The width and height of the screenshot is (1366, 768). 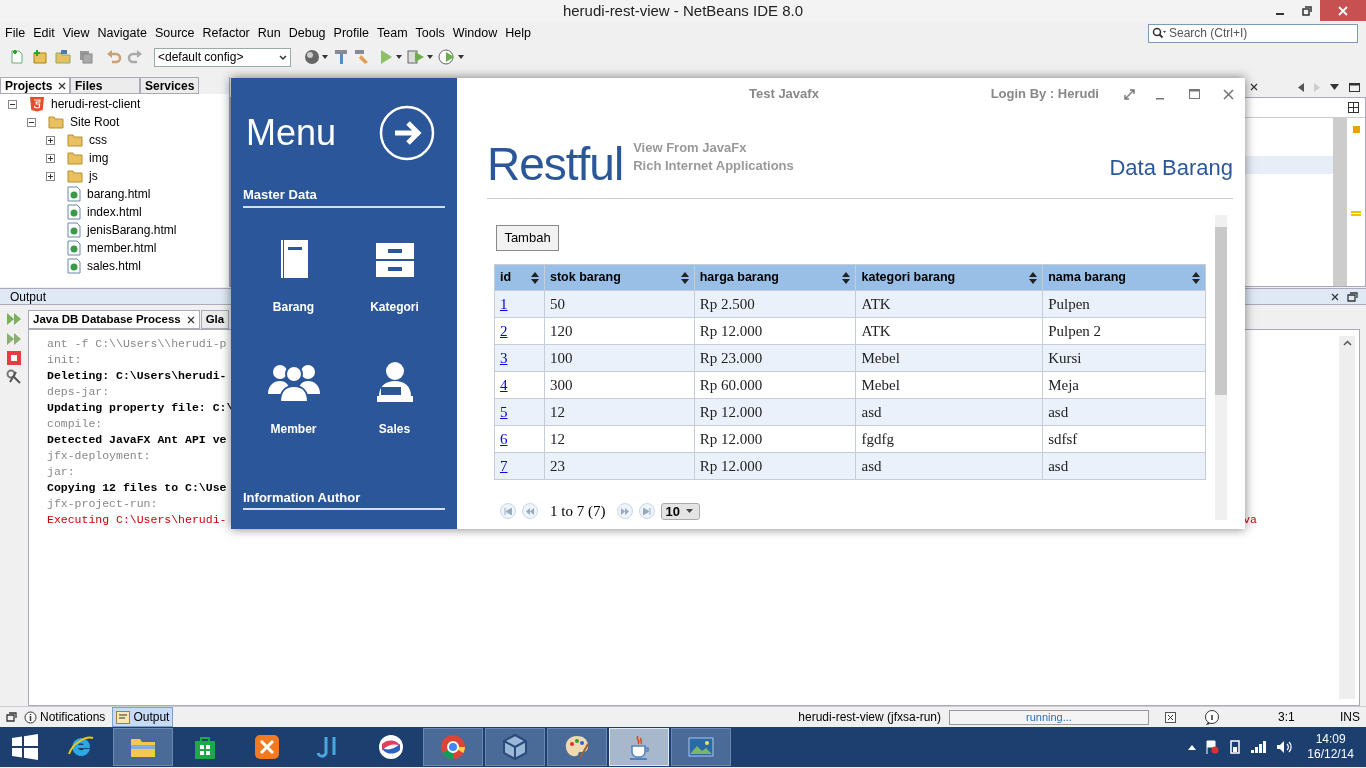 What do you see at coordinates (504, 357) in the screenshot?
I see `row-link: 3` at bounding box center [504, 357].